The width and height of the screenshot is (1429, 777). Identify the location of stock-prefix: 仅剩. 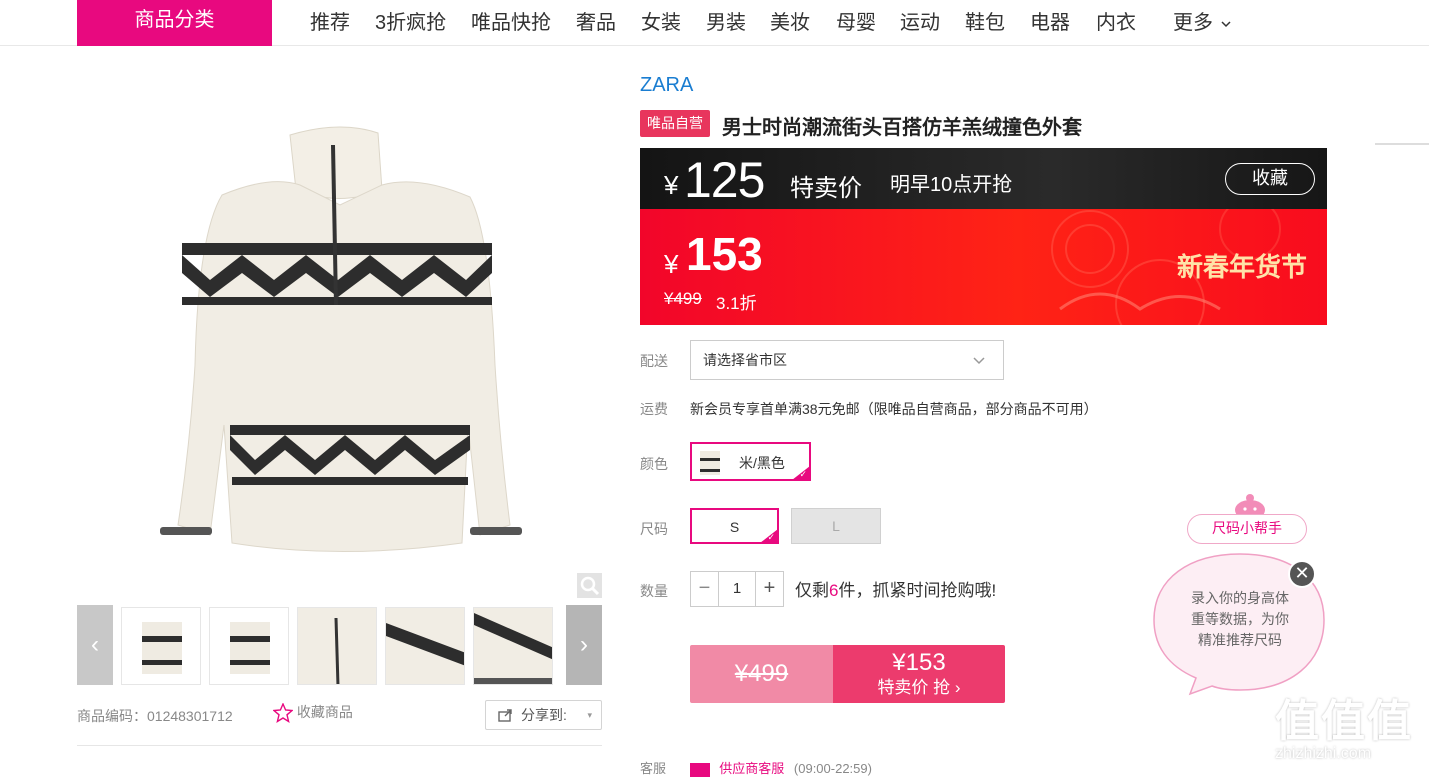
(812, 590).